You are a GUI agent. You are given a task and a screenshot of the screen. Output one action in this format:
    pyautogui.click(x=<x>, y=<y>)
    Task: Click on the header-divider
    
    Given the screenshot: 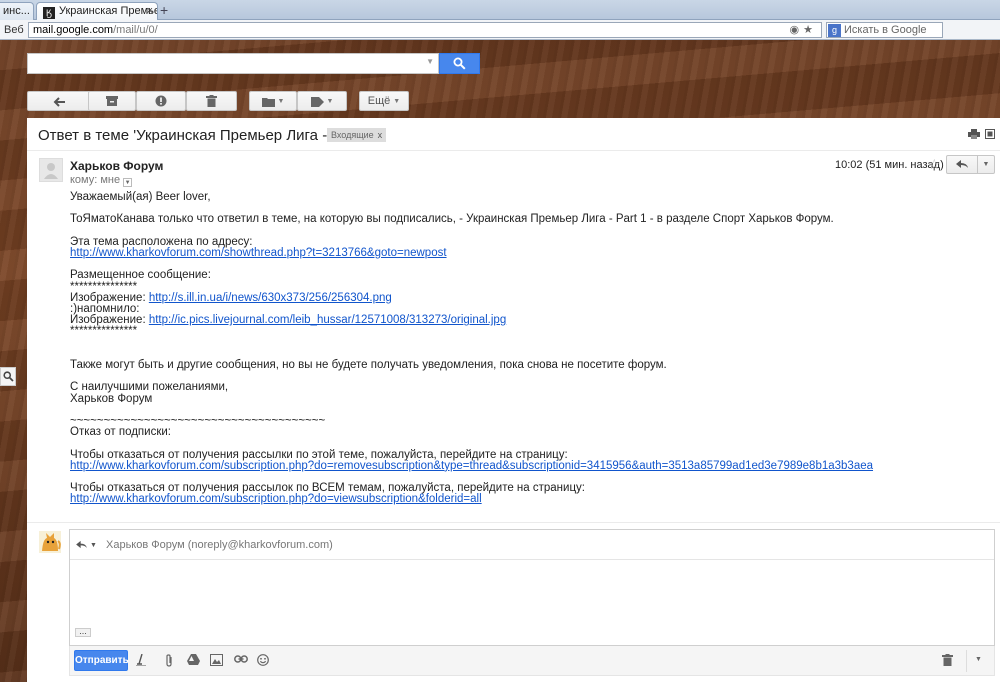 What is the action you would take?
    pyautogui.click(x=513, y=150)
    